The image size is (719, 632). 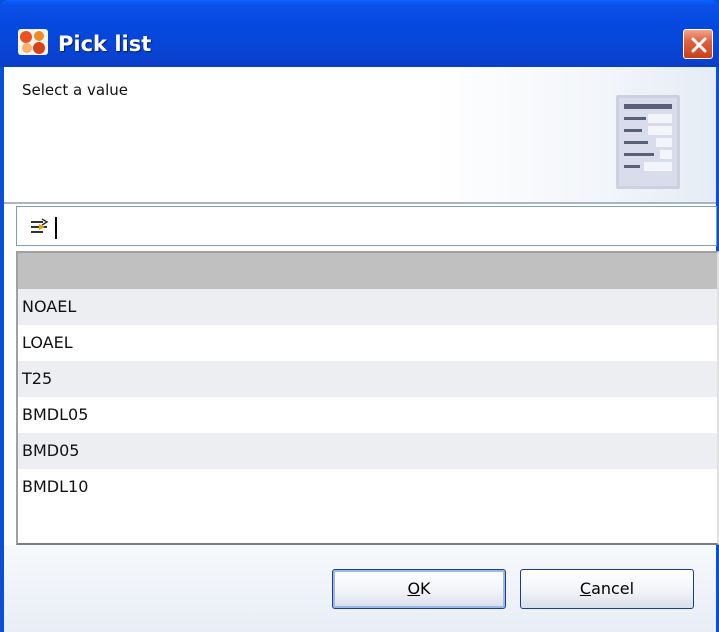 I want to click on list-item-bmdl05: BMDL05, so click(x=367, y=415).